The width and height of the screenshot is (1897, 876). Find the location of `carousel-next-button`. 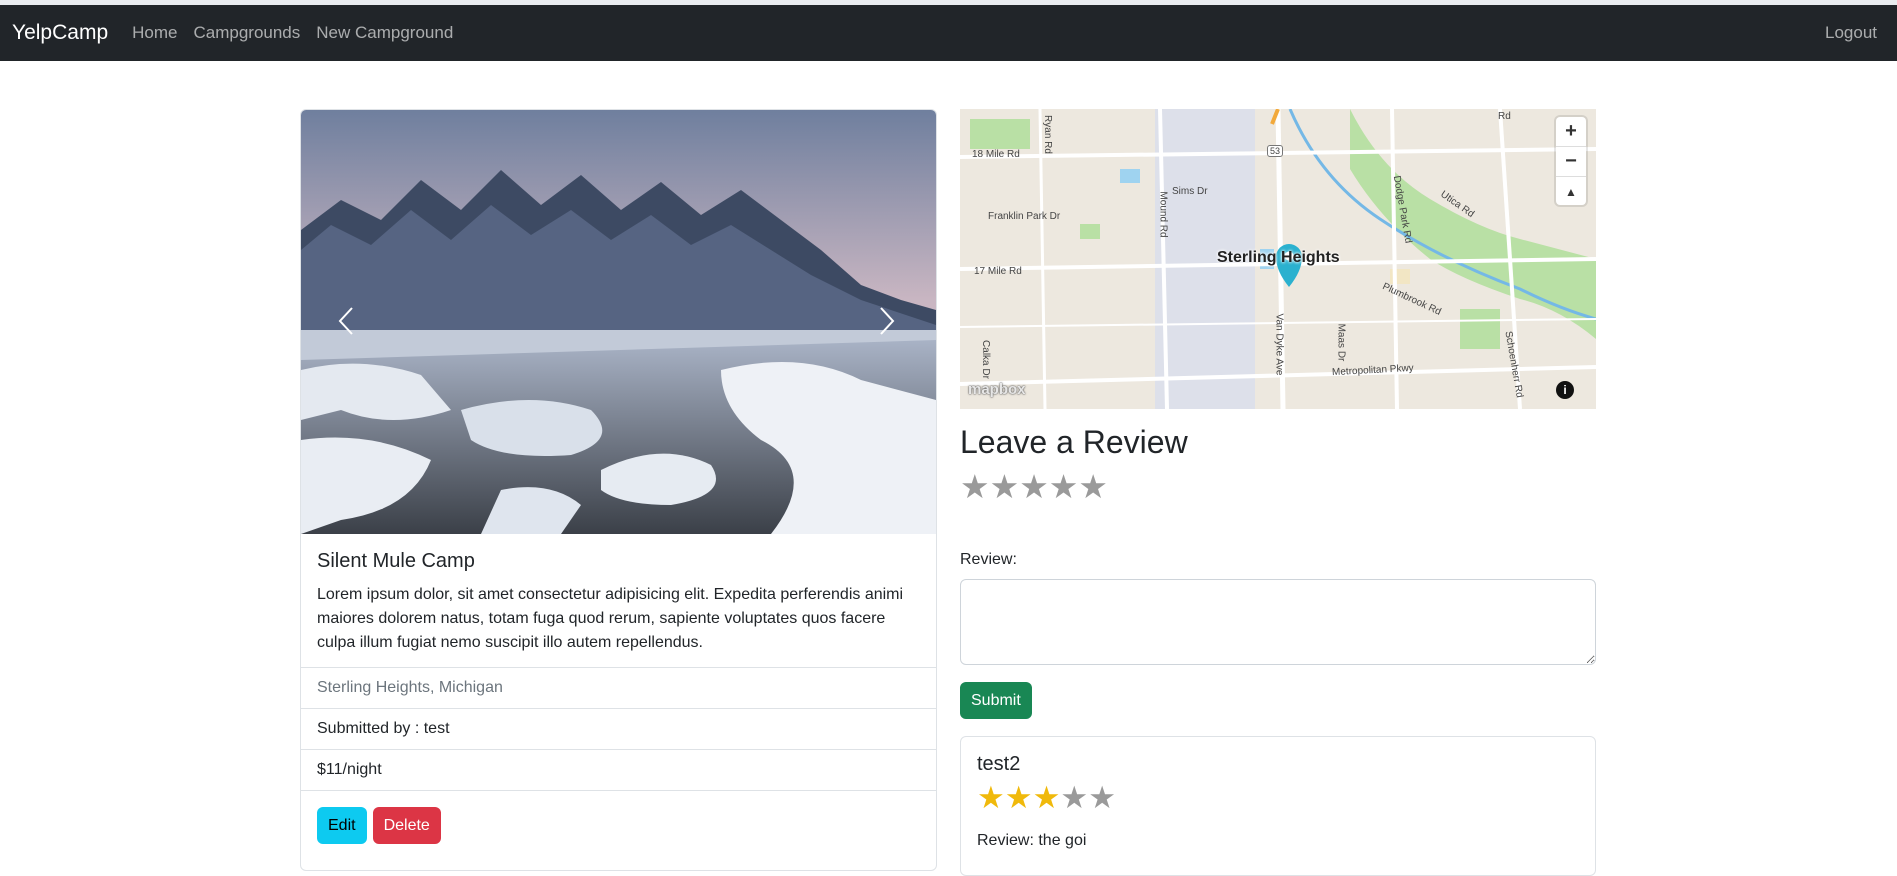

carousel-next-button is located at coordinates (887, 321).